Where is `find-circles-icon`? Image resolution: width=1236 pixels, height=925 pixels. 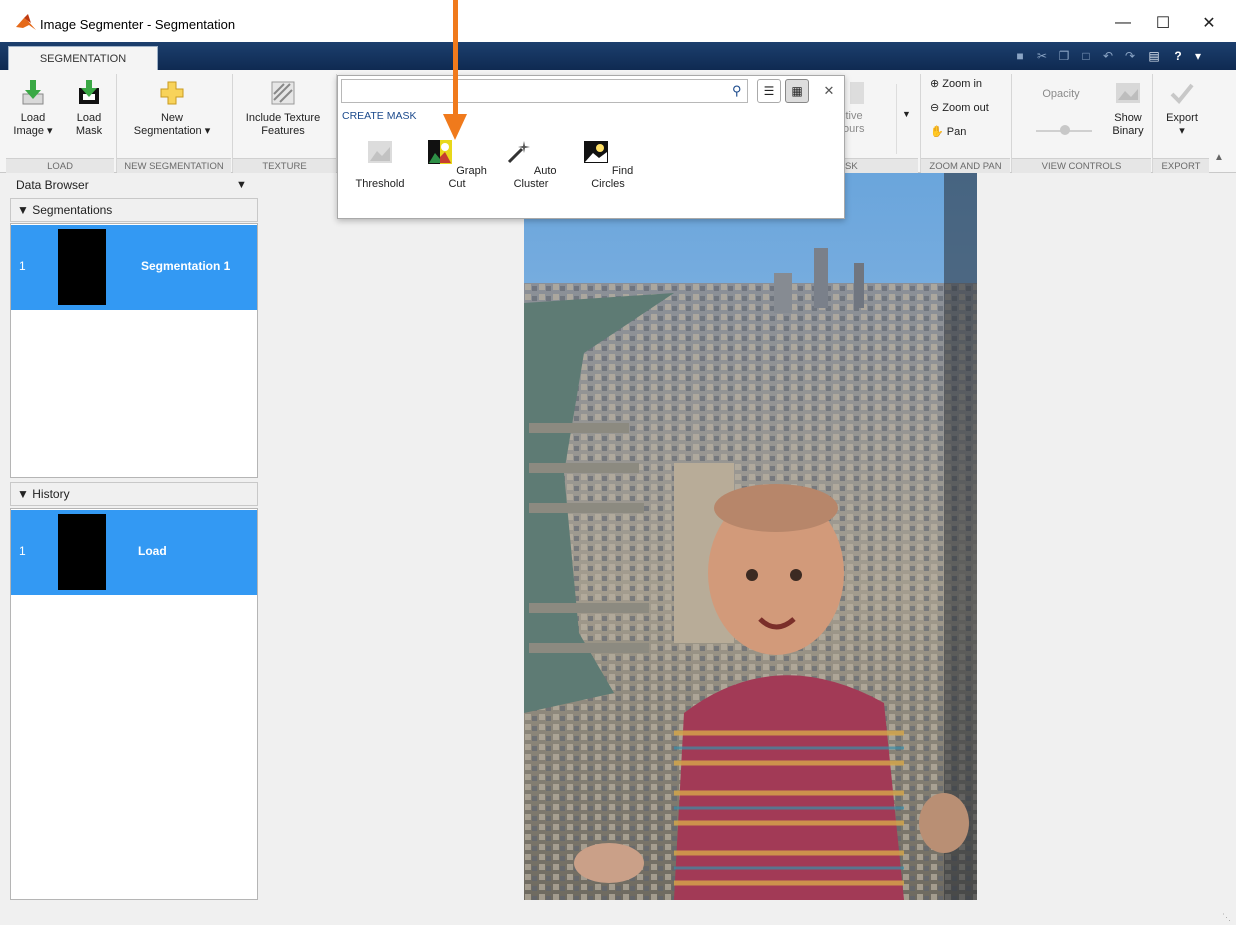
find-circles-icon is located at coordinates (595, 152).